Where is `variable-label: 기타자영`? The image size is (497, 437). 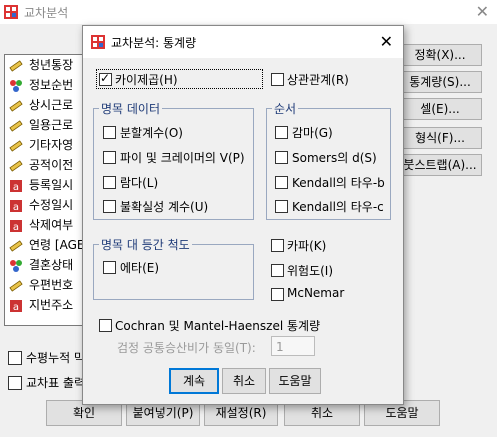 variable-label: 기타자영 is located at coordinates (51, 145).